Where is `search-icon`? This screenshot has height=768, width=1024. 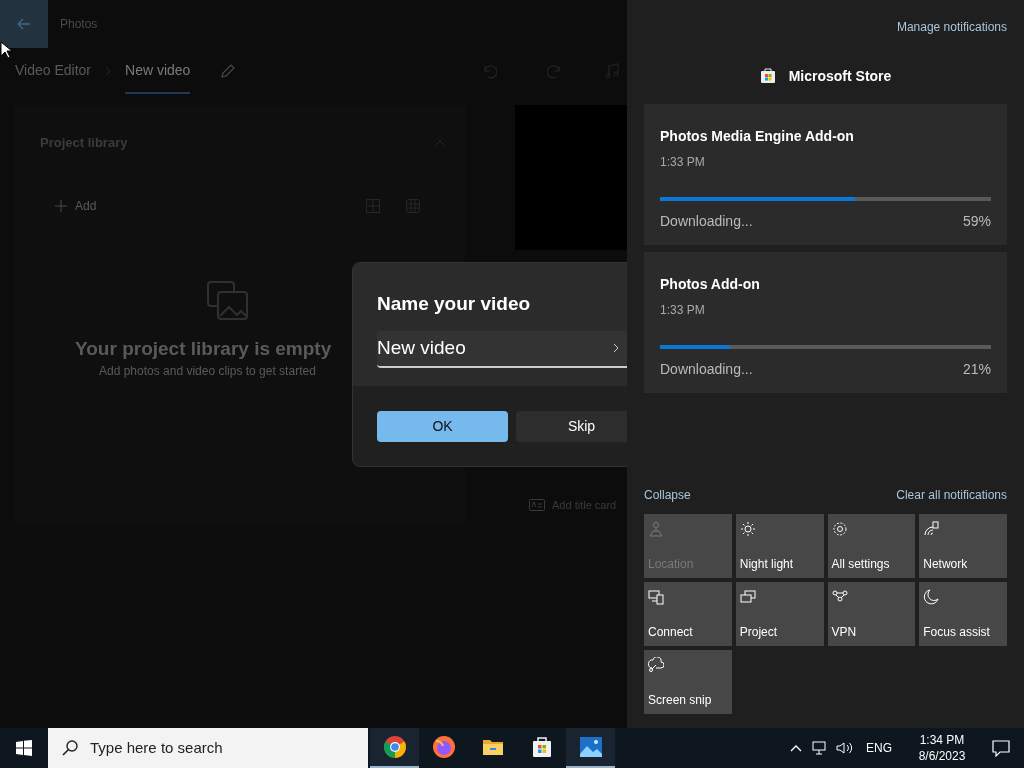
search-icon is located at coordinates (70, 748).